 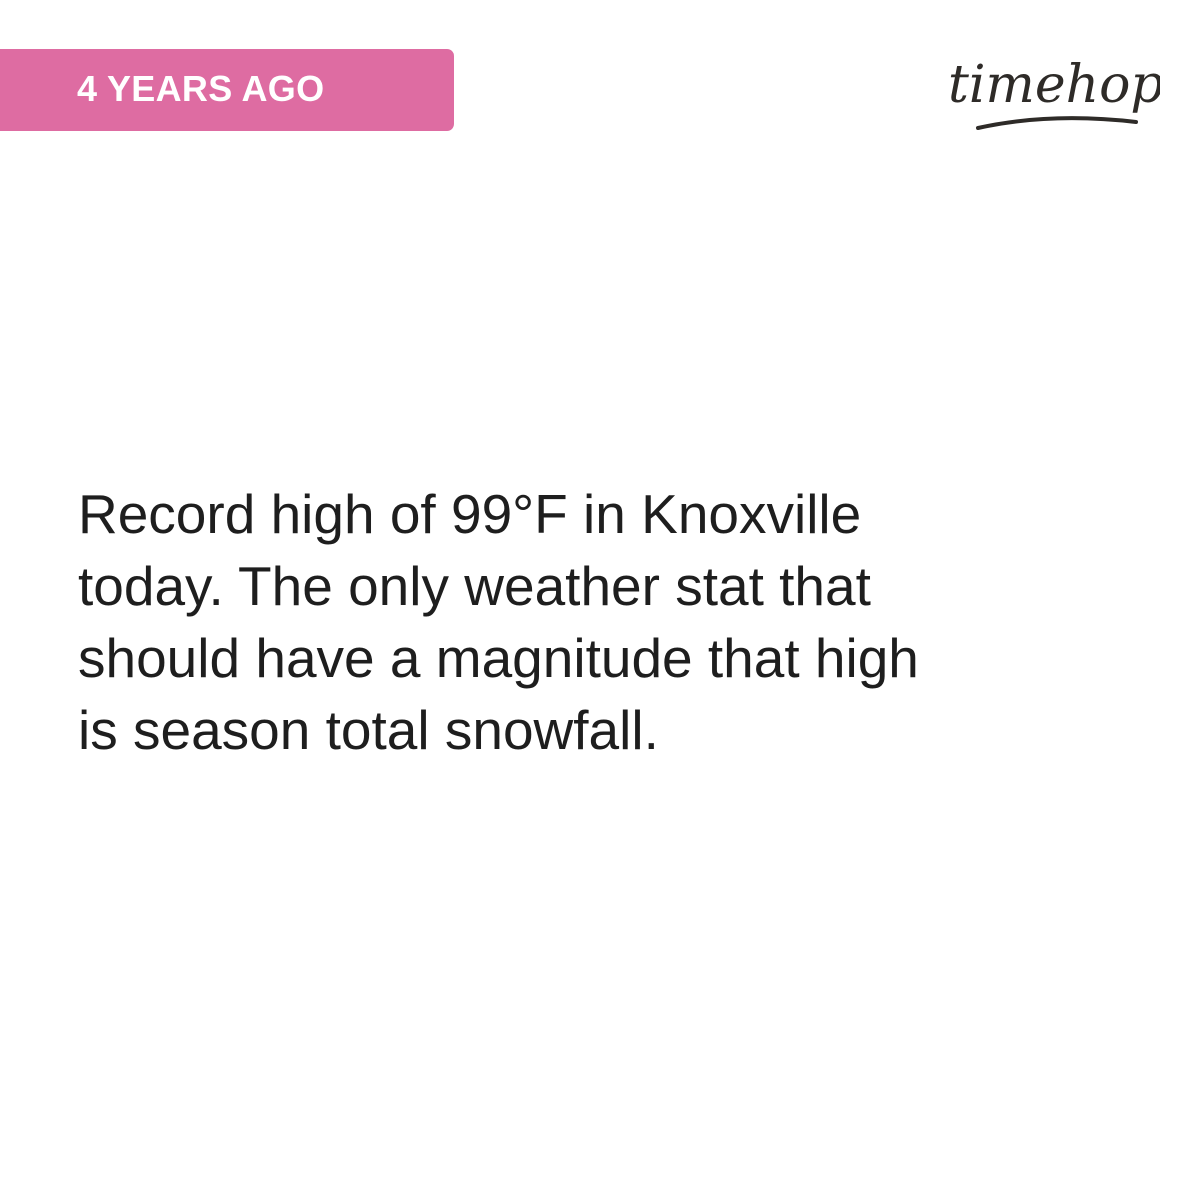 I want to click on timehop-logo-text: timehop, so click(x=1054, y=85).